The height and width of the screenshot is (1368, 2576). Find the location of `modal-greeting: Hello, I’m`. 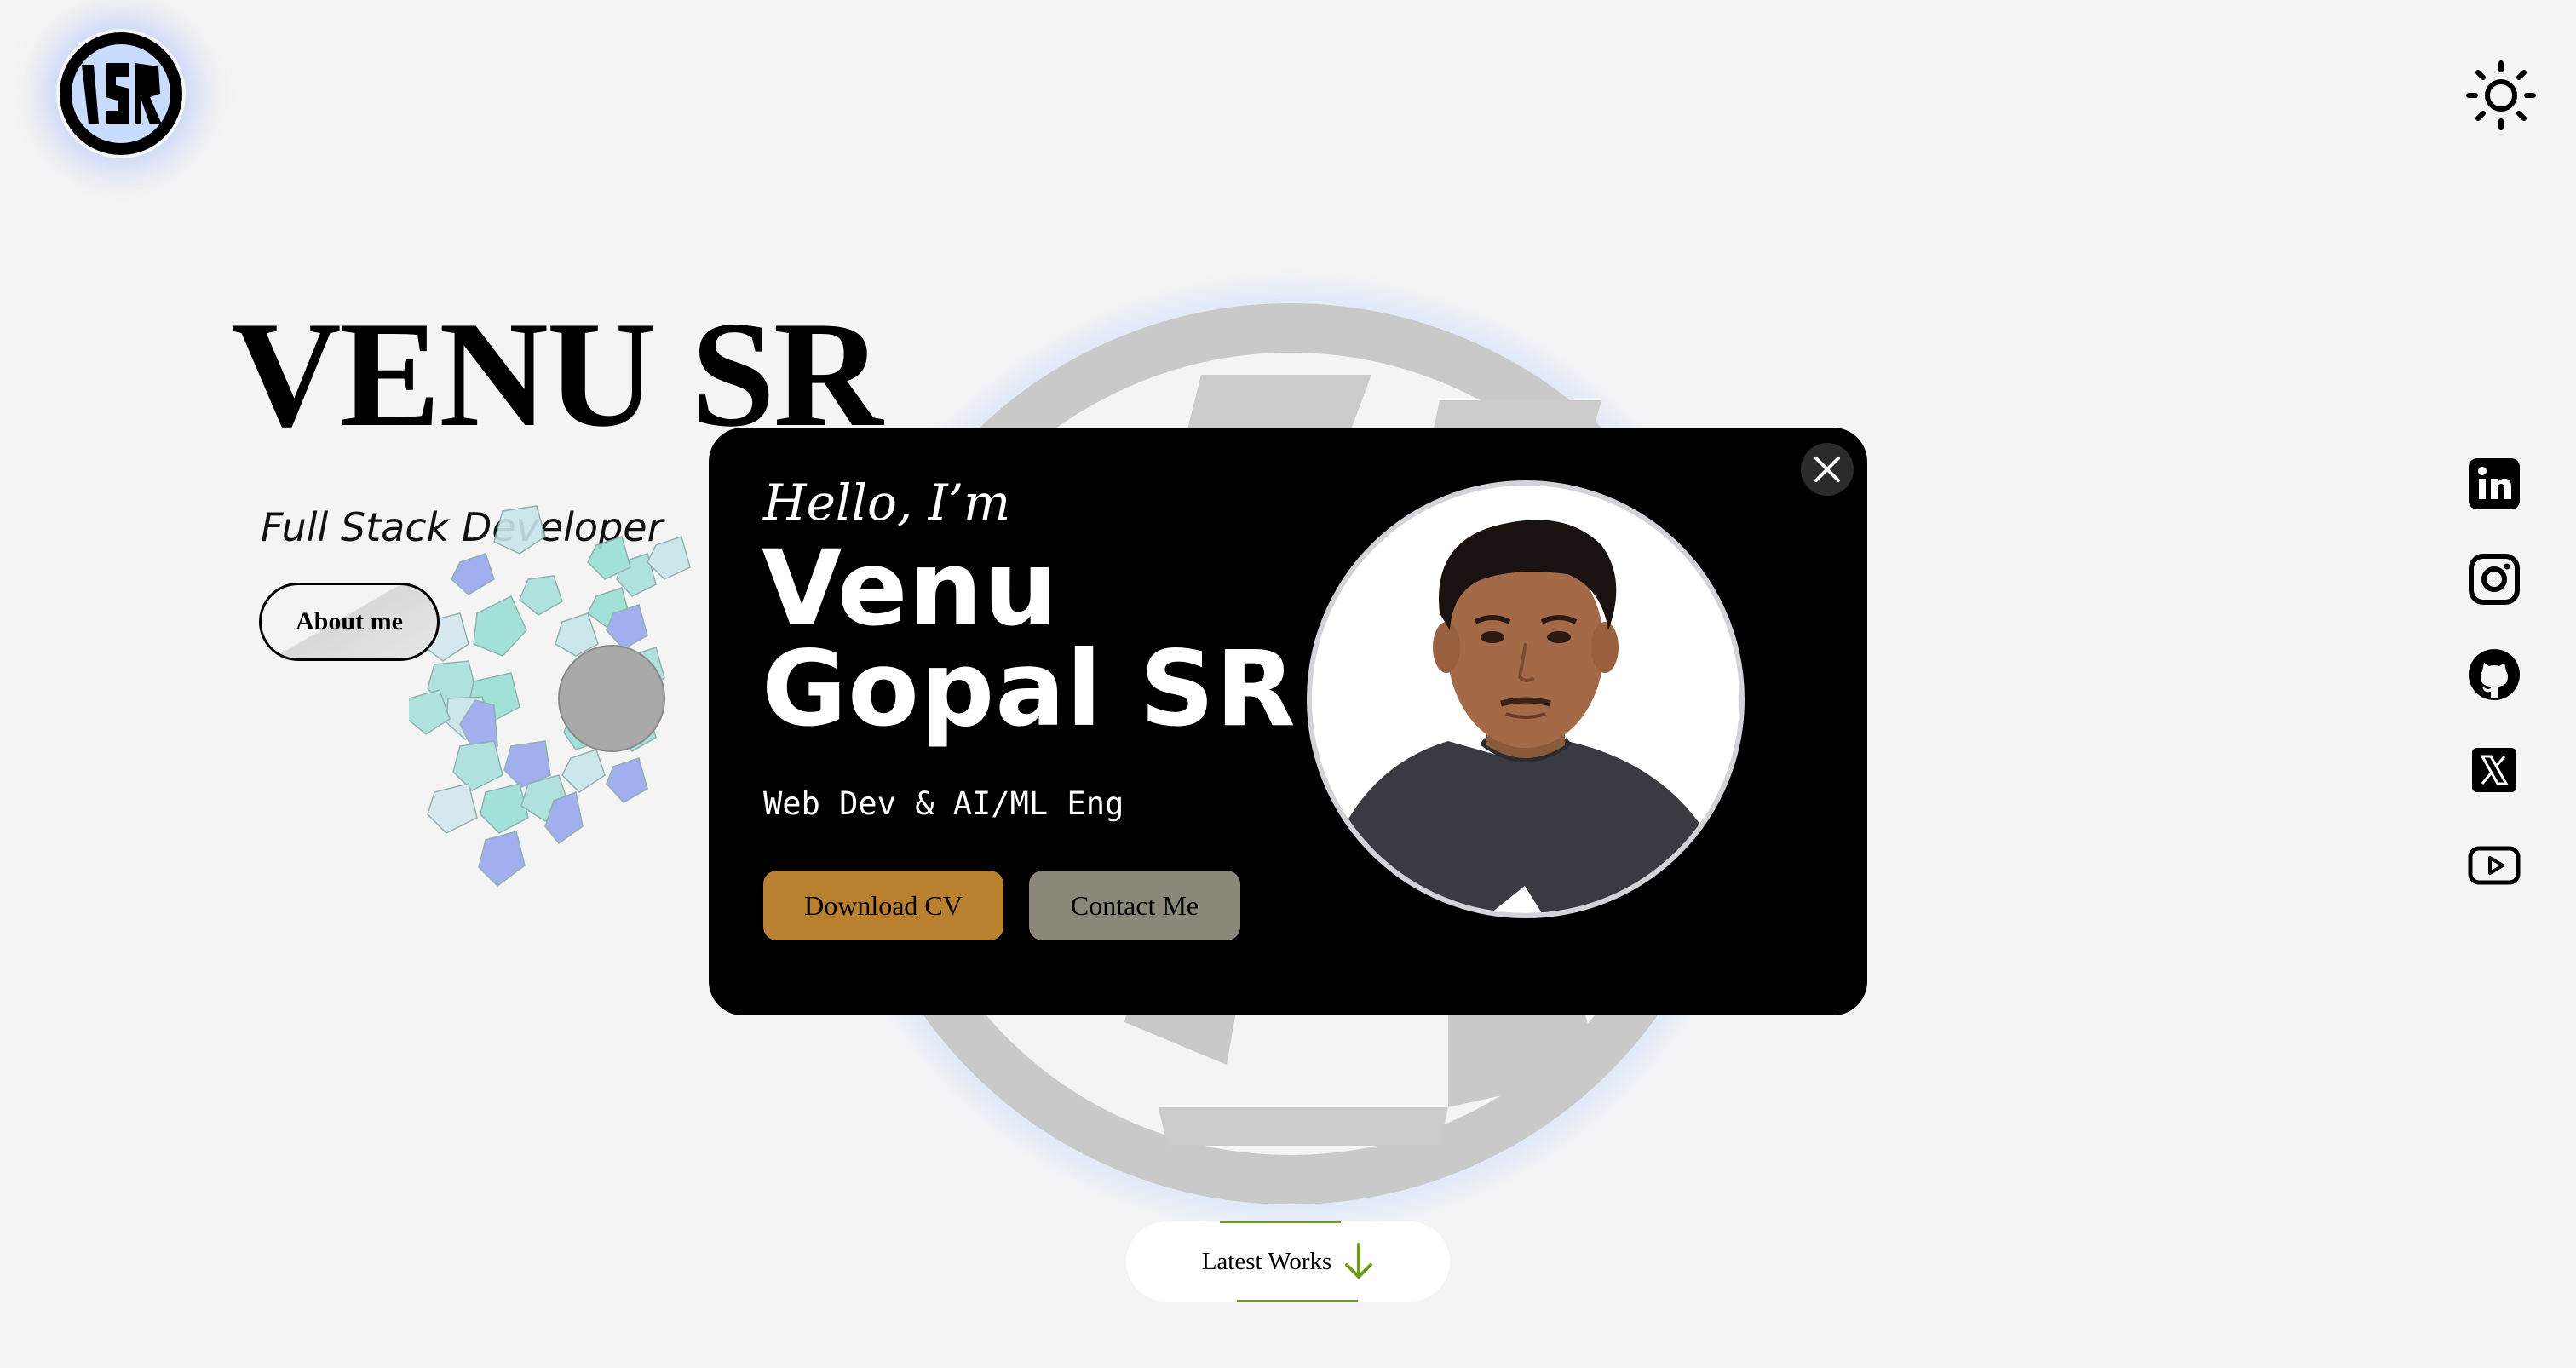

modal-greeting: Hello, I’m is located at coordinates (887, 503).